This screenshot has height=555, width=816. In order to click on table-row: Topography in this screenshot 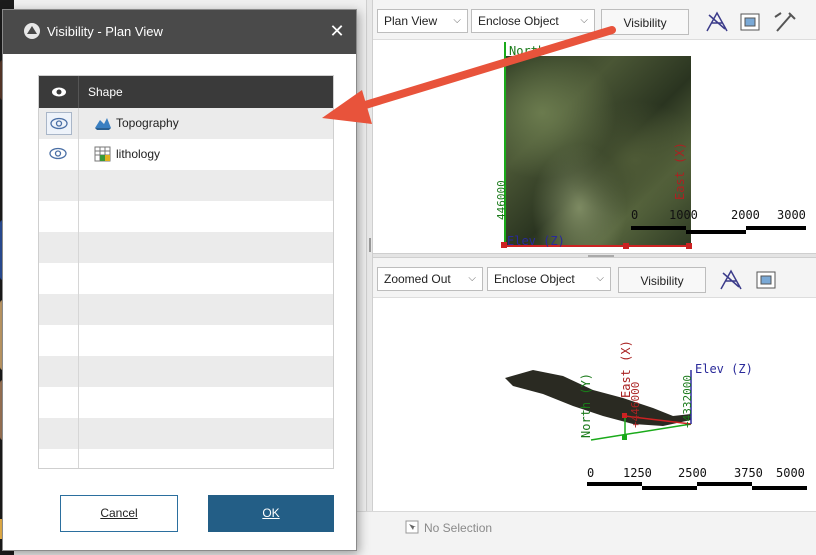, I will do `click(186, 123)`.